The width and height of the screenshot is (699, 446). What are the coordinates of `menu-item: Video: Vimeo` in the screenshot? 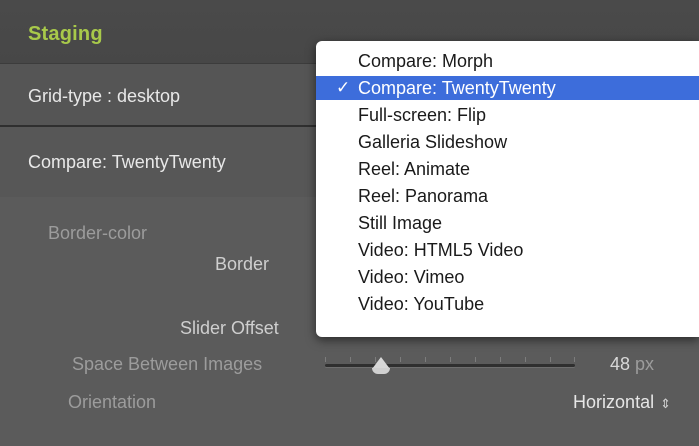 It's located at (507, 277).